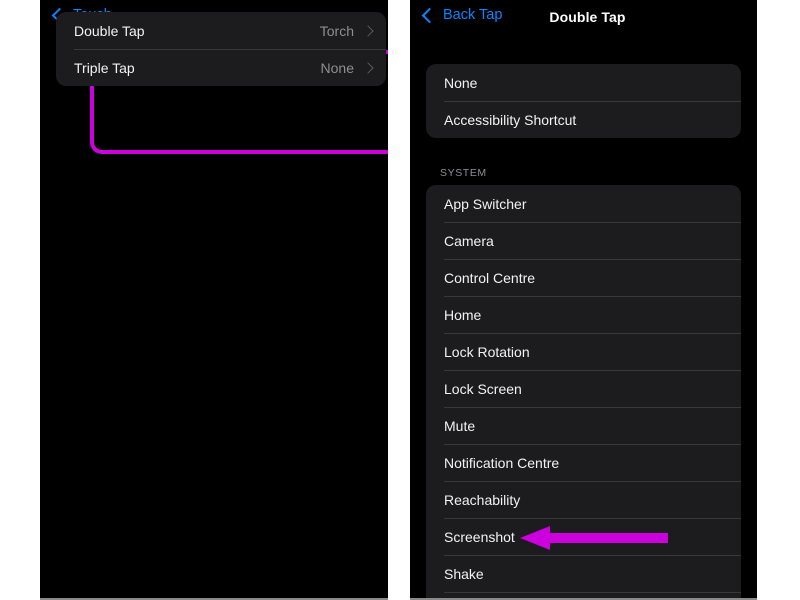  What do you see at coordinates (464, 573) in the screenshot?
I see `row-label: Shake` at bounding box center [464, 573].